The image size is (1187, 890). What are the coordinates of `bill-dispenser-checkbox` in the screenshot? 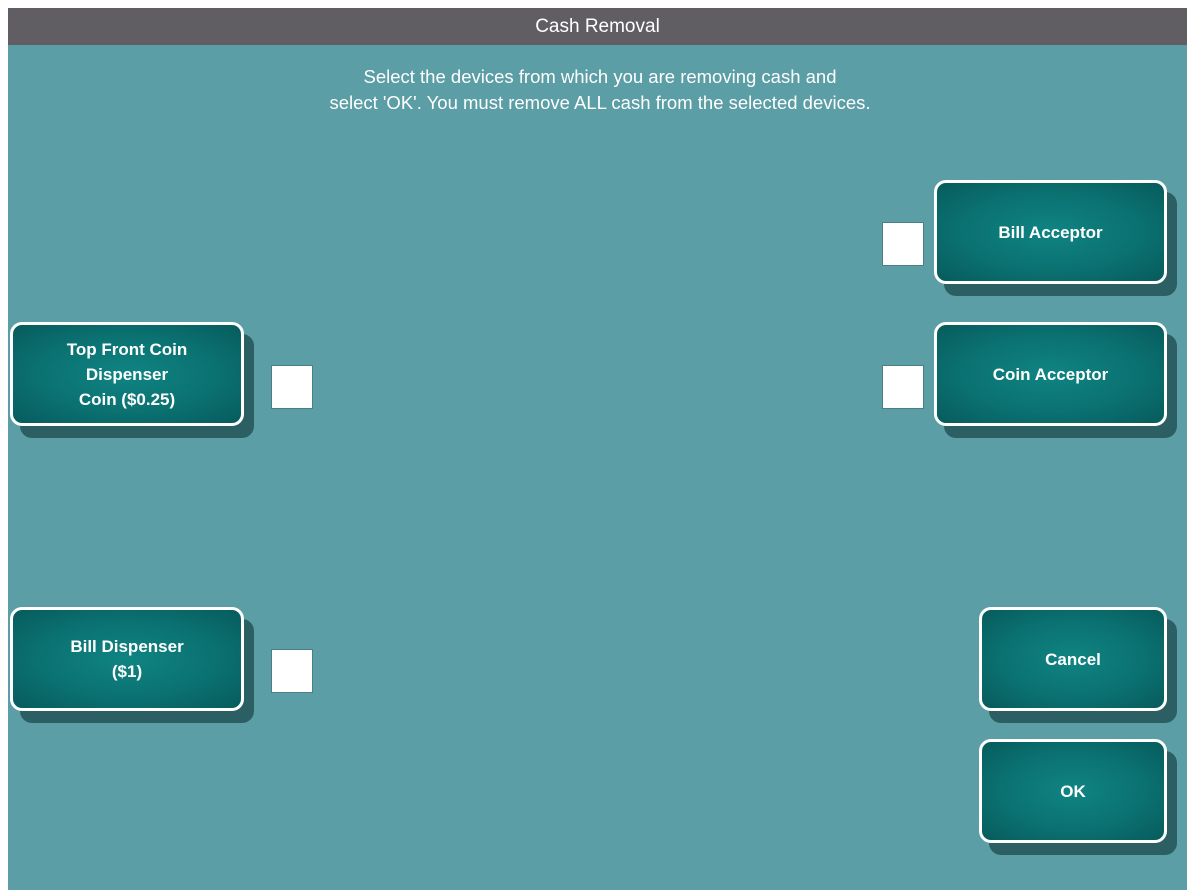 It's located at (292, 671).